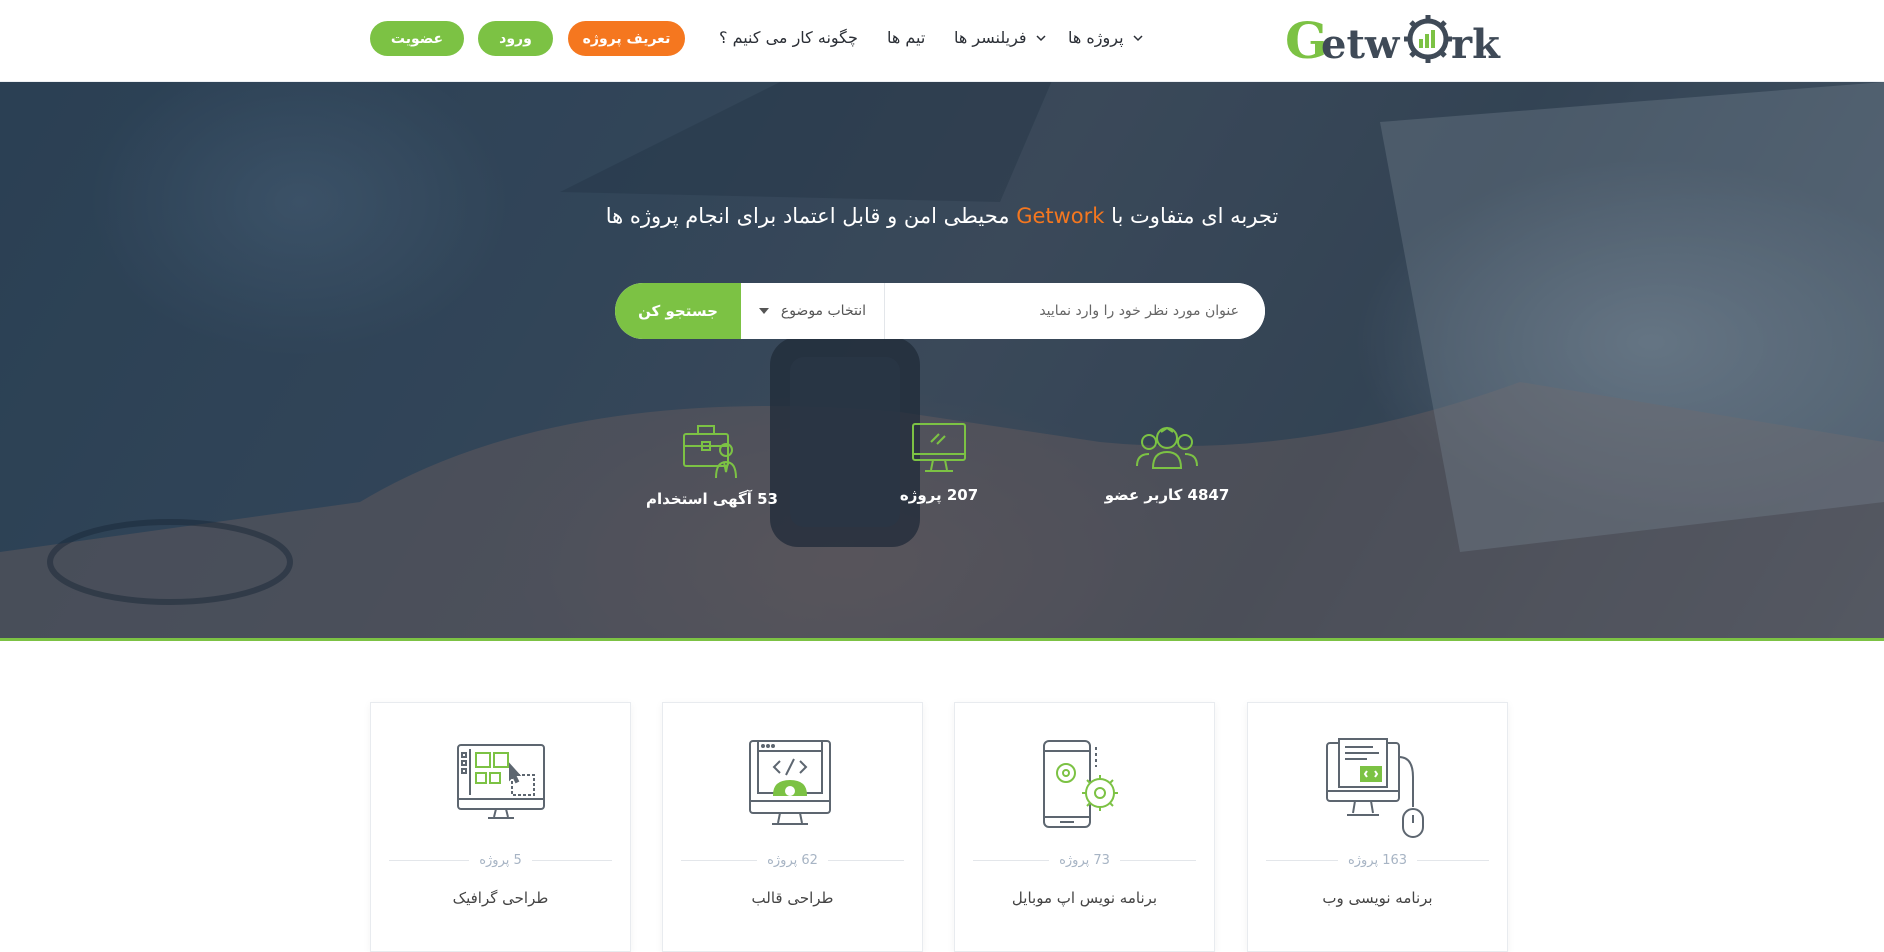 This screenshot has width=1884, height=952. I want to click on category-count-text: 5 پروژه, so click(500, 860).